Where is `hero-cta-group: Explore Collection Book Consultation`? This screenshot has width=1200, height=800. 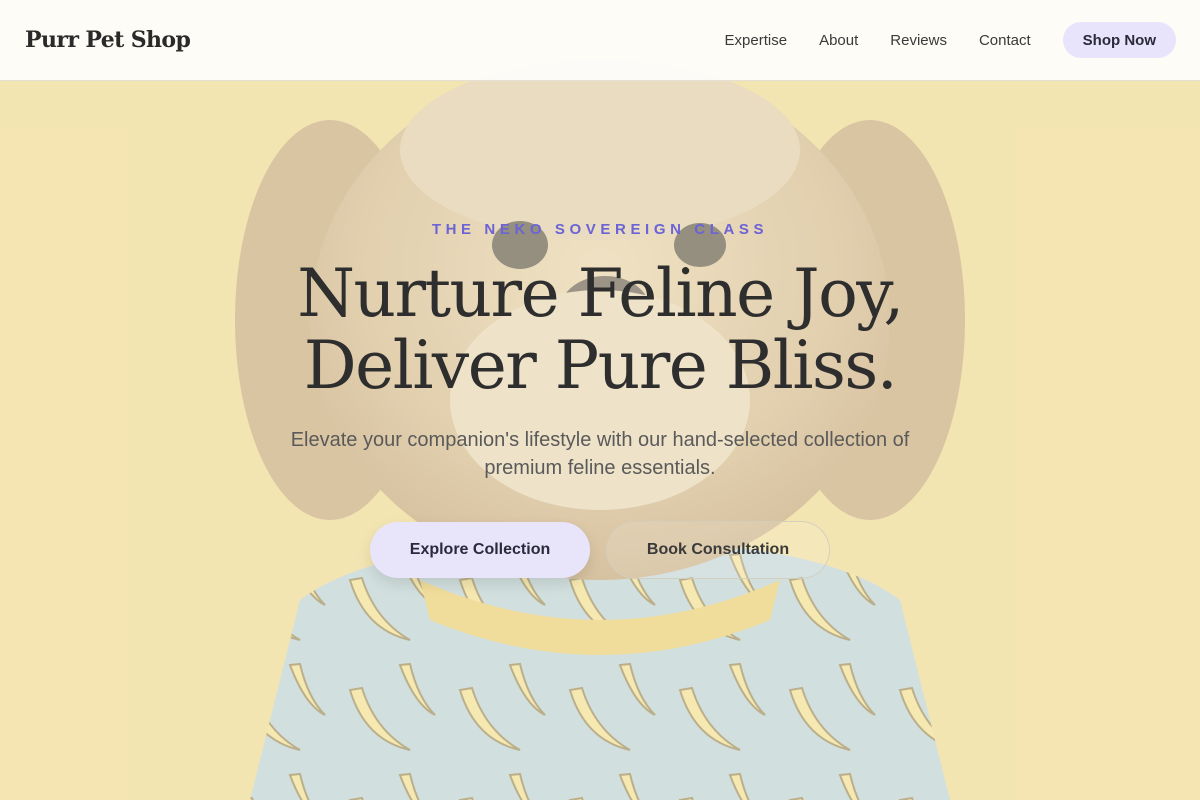
hero-cta-group: Explore Collection Book Consultation is located at coordinates (600, 550).